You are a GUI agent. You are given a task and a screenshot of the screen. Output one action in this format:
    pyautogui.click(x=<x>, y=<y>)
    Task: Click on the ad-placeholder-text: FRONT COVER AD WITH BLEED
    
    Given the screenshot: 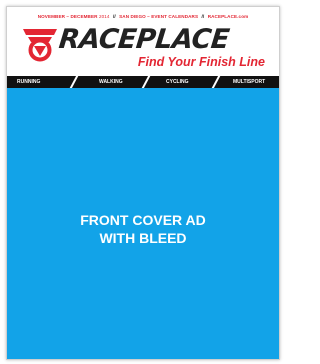 What is the action you would take?
    pyautogui.click(x=143, y=229)
    